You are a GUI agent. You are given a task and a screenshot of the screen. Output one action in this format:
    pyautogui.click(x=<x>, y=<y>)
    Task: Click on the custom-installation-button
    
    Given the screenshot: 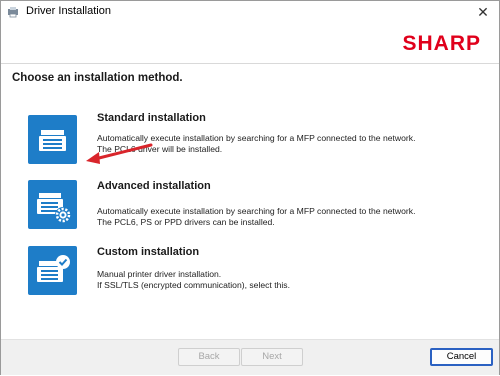 What is the action you would take?
    pyautogui.click(x=52, y=270)
    